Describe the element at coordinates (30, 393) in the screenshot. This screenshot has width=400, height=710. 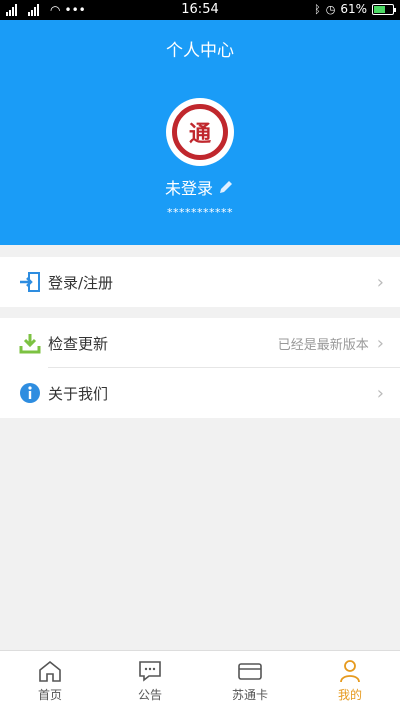
I see `info-icon` at that location.